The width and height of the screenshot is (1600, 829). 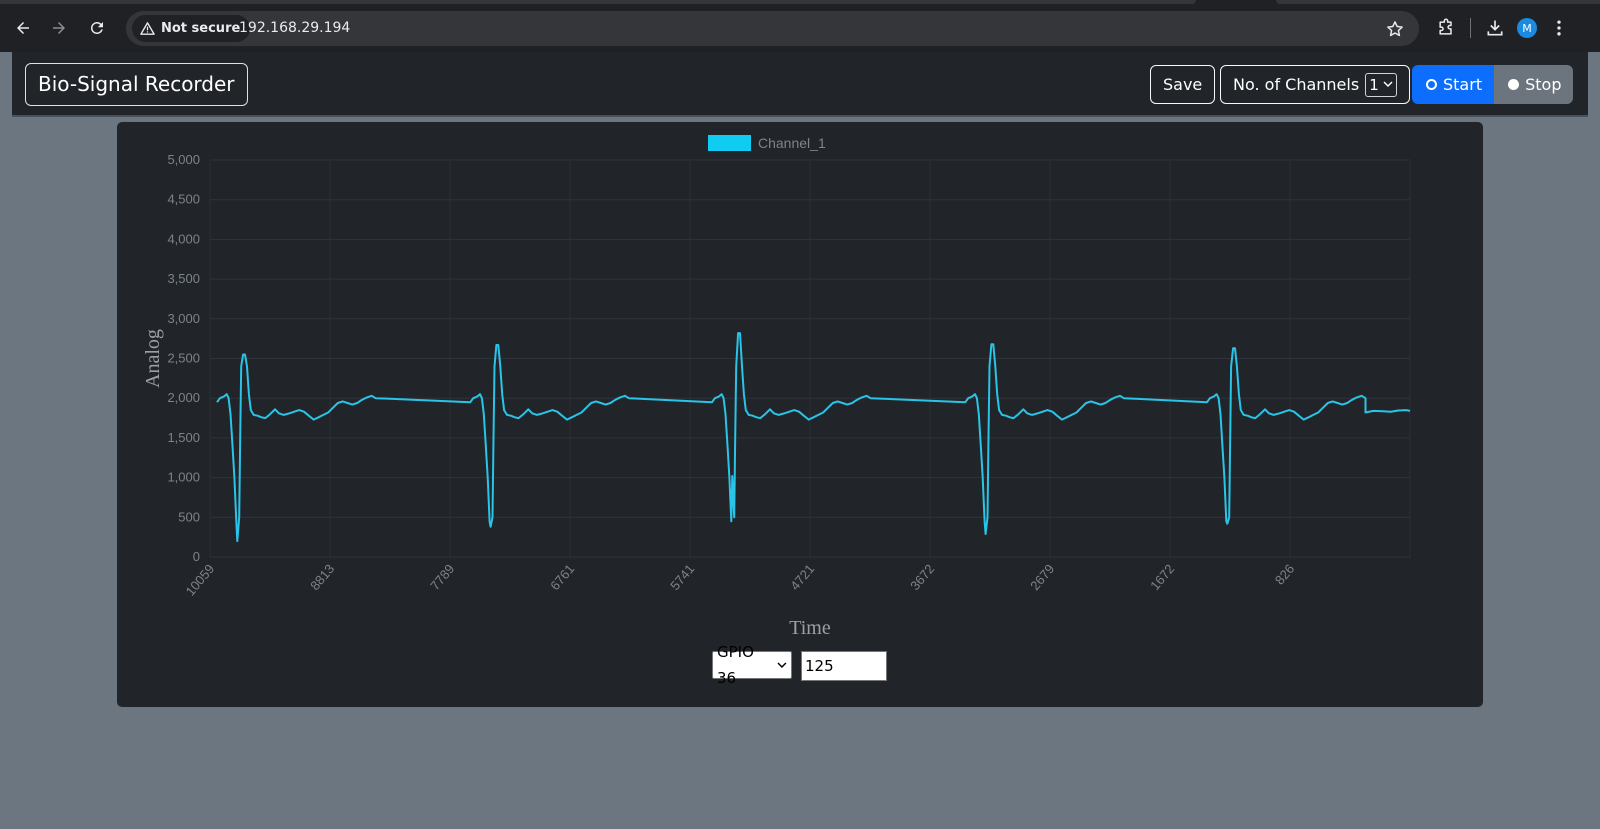 What do you see at coordinates (183, 437) in the screenshot?
I see `y-tick-label: 1,500` at bounding box center [183, 437].